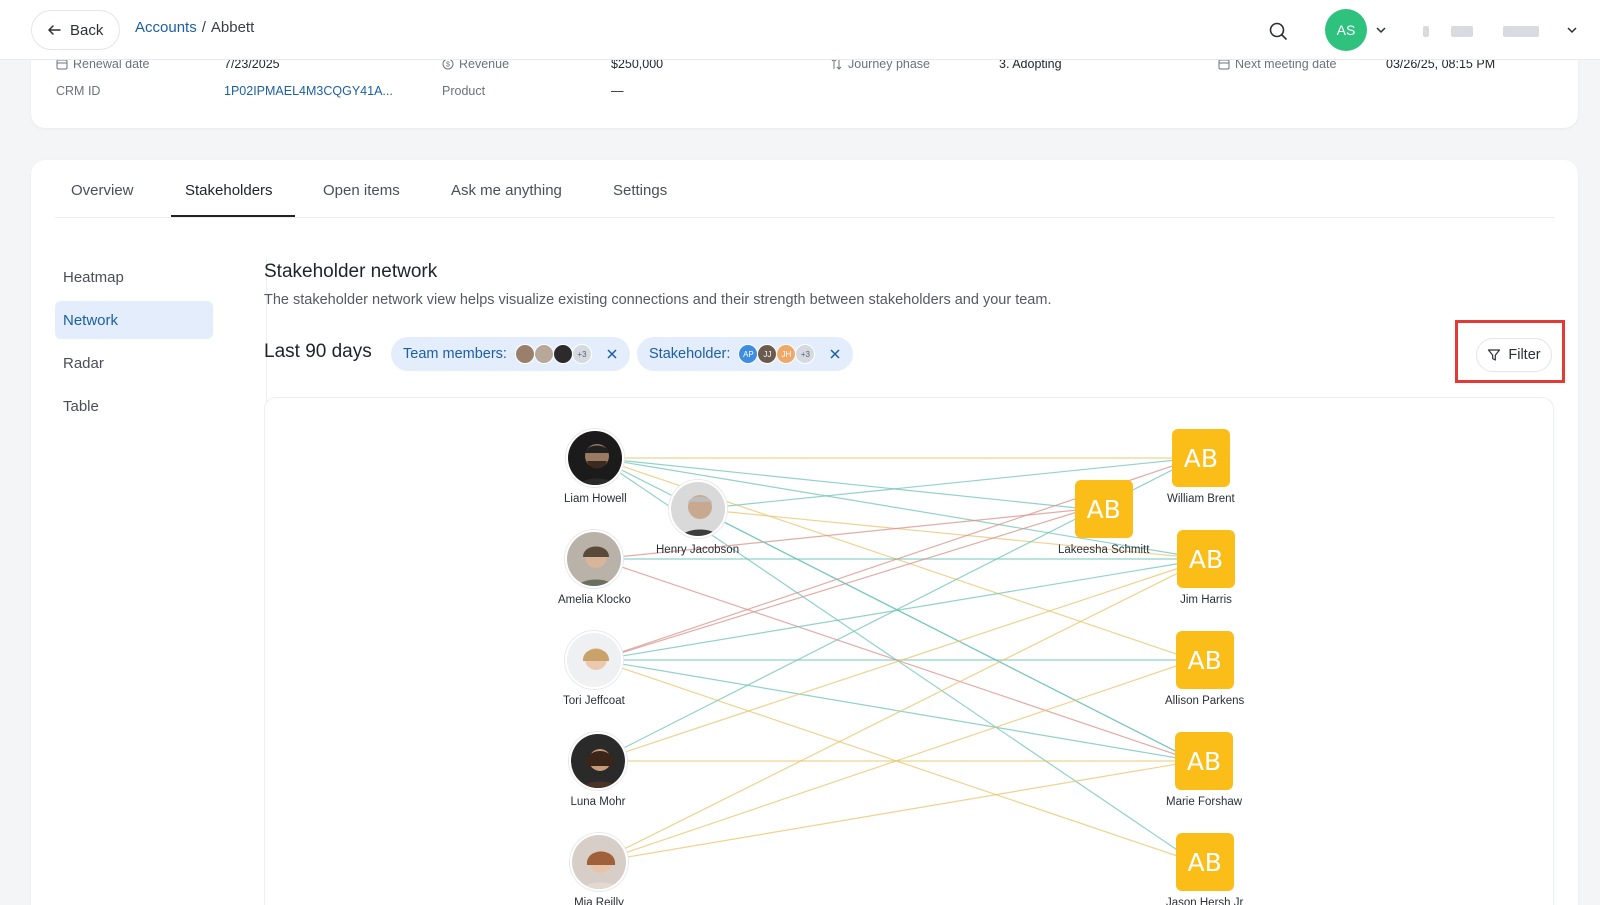 The width and height of the screenshot is (1600, 905). I want to click on team-more-count: +3, so click(581, 354).